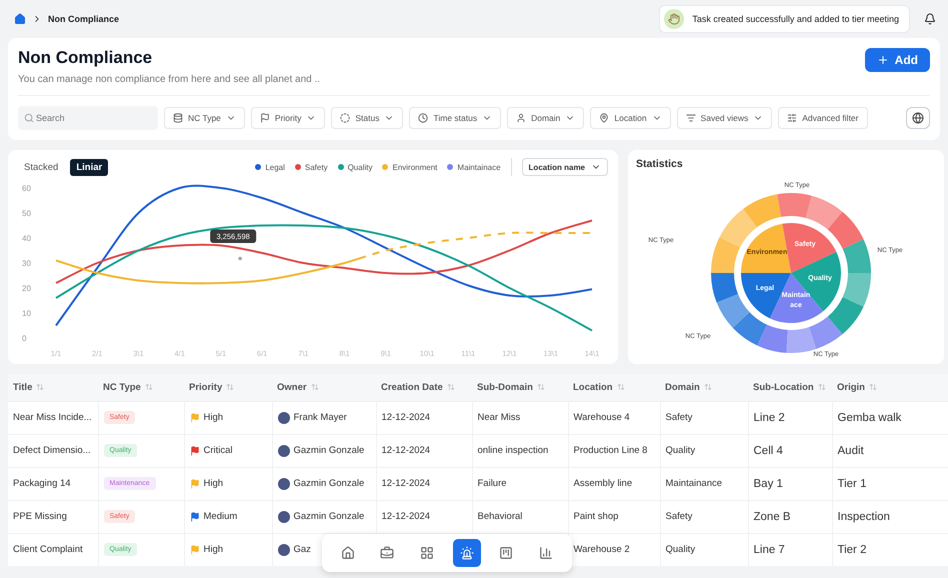 This screenshot has width=948, height=578. I want to click on clock-icon, so click(423, 118).